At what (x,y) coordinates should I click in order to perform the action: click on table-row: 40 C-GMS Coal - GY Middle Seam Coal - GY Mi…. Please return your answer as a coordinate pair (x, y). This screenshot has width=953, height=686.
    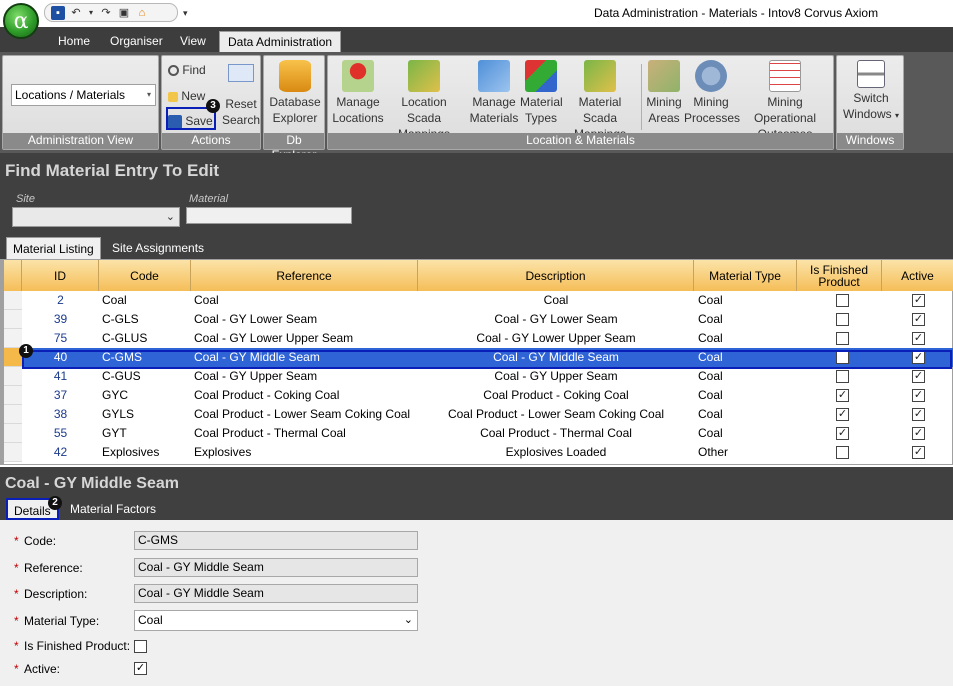
    Looking at the image, I should click on (478, 357).